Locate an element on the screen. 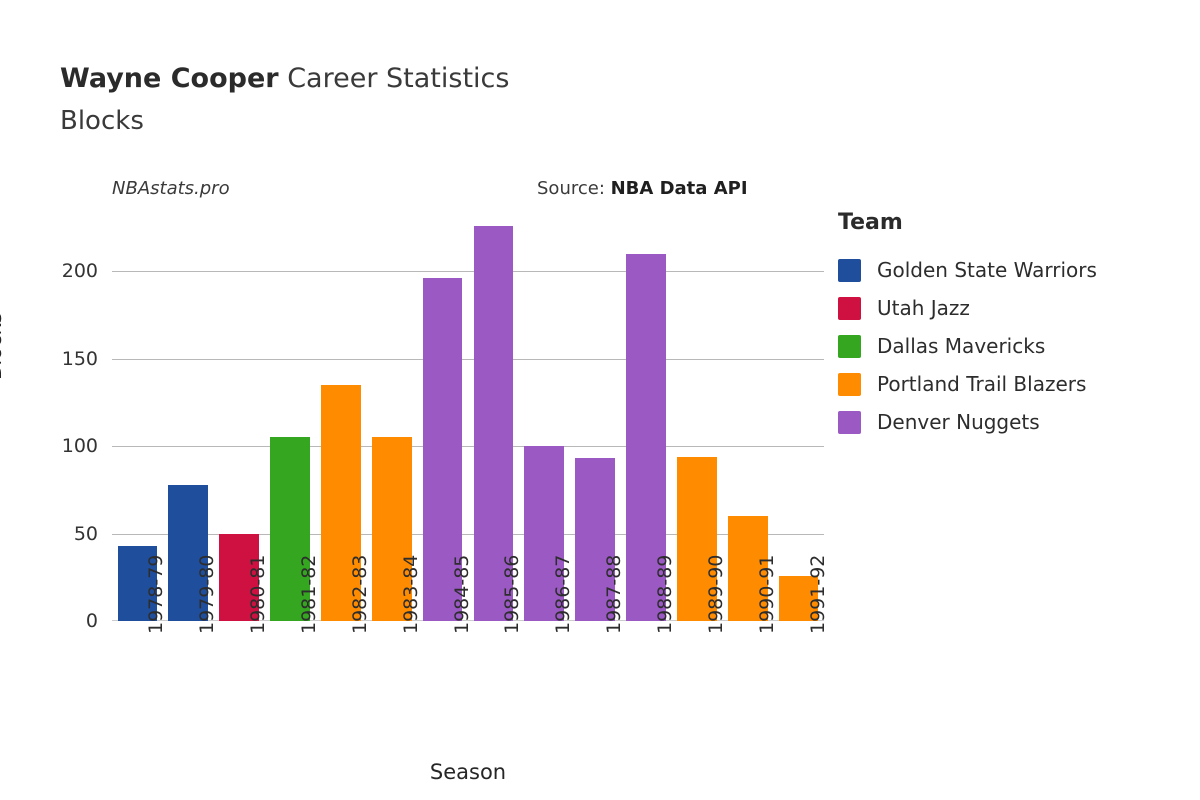 The image size is (1200, 800). legend-label: Dallas Mavericks is located at coordinates (961, 346).